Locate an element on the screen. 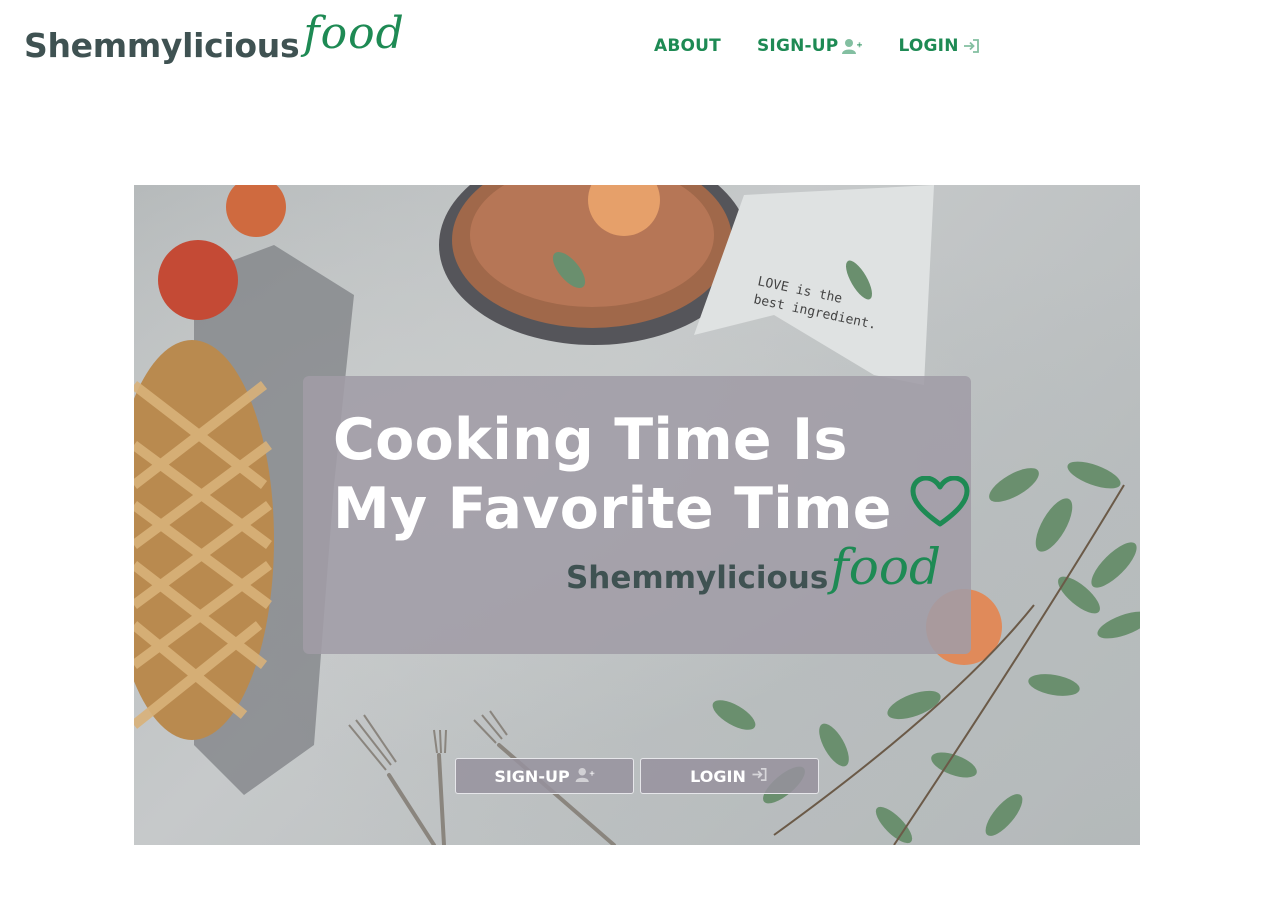 The height and width of the screenshot is (908, 1274). hero-button-group: SIGN-UP LOGIN is located at coordinates (637, 776).